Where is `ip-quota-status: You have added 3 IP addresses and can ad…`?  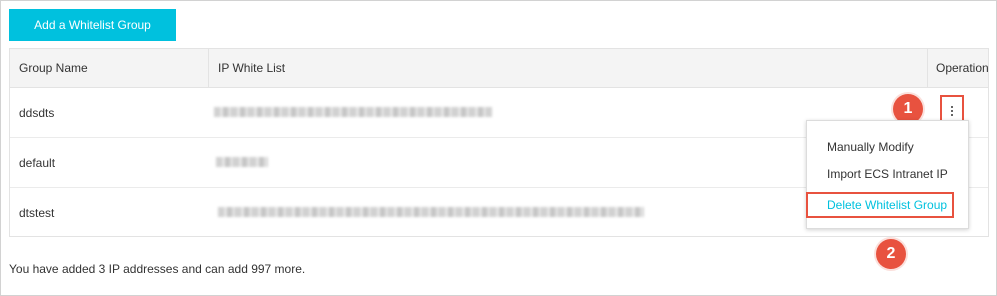 ip-quota-status: You have added 3 IP addresses and can ad… is located at coordinates (157, 269).